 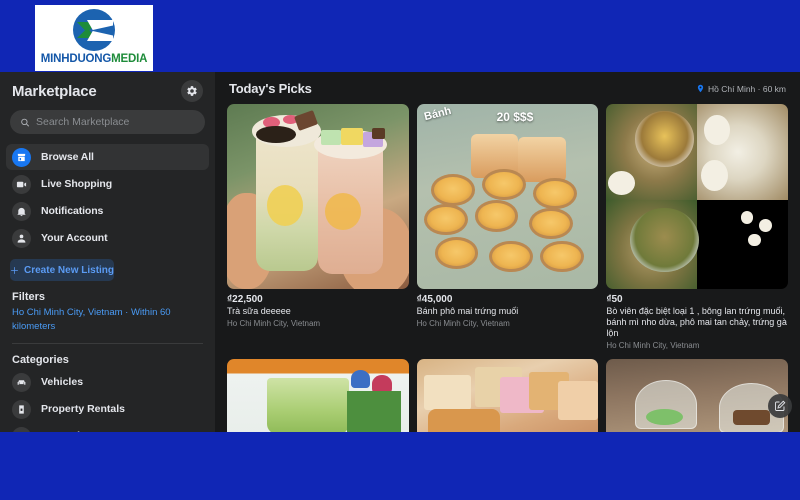 I want to click on search-bar, so click(x=107, y=122).